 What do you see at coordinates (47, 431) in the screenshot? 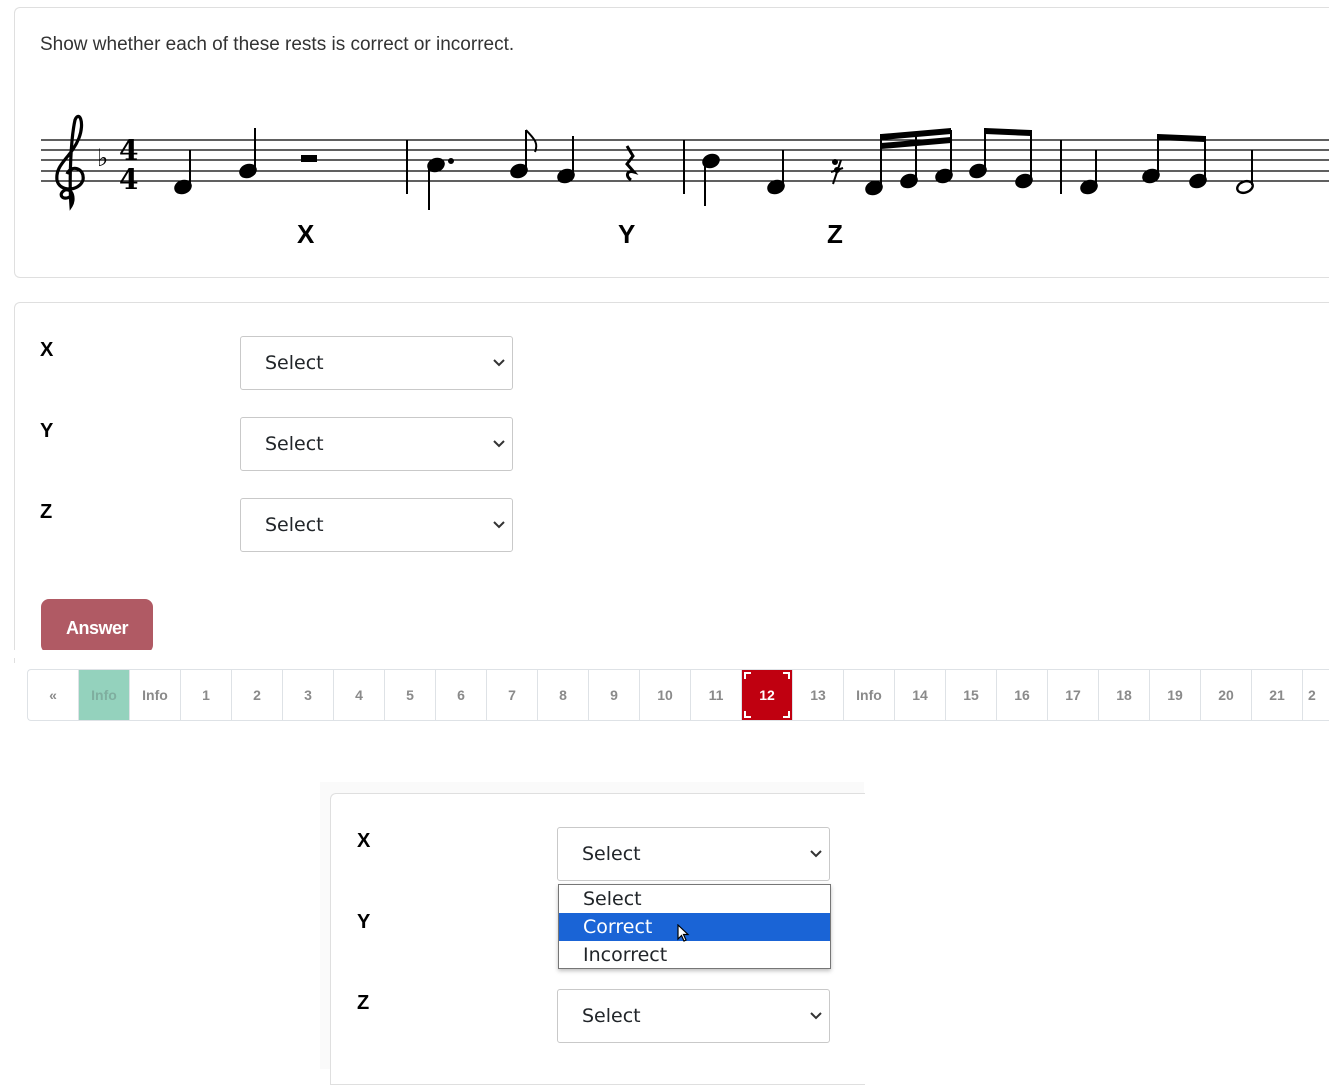
I see `row-label-y: Y` at bounding box center [47, 431].